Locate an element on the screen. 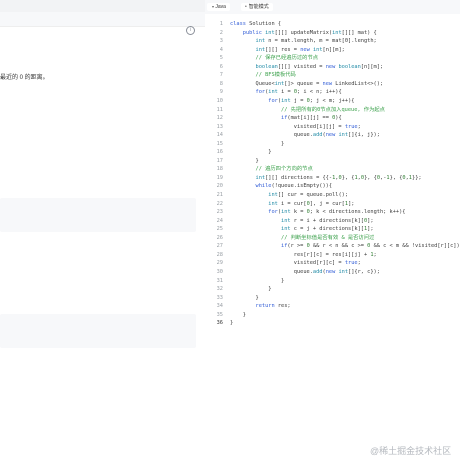  line-number: 11 is located at coordinates (219, 109).